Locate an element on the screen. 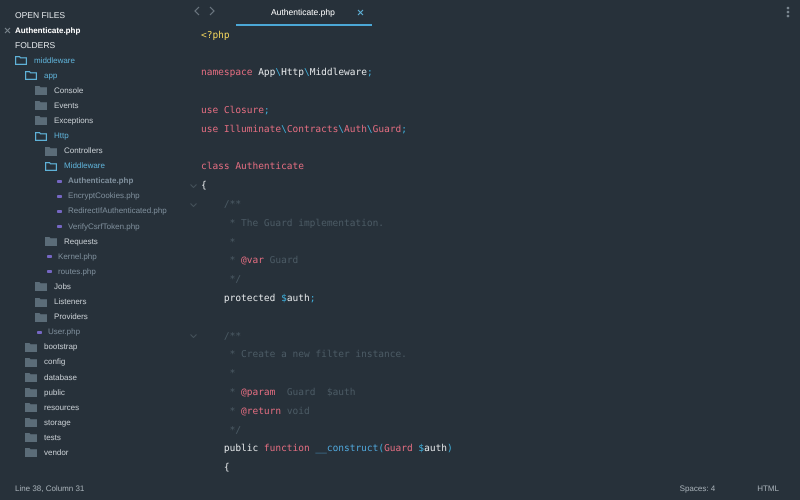 This screenshot has height=500, width=800. folder-item: middleware is located at coordinates (54, 60).